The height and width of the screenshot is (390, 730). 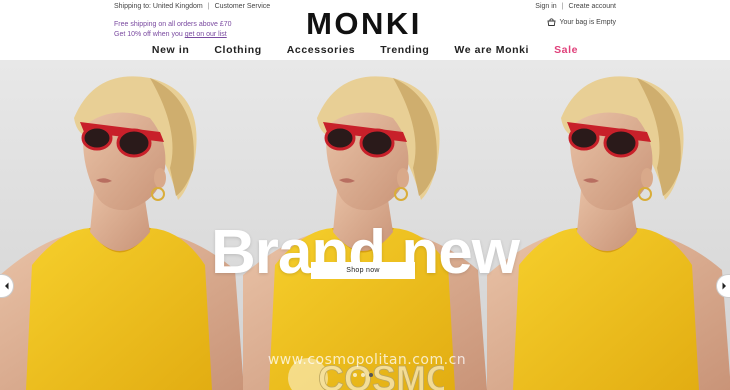 I want to click on bag-link: Your bag is Empty, so click(x=581, y=22).